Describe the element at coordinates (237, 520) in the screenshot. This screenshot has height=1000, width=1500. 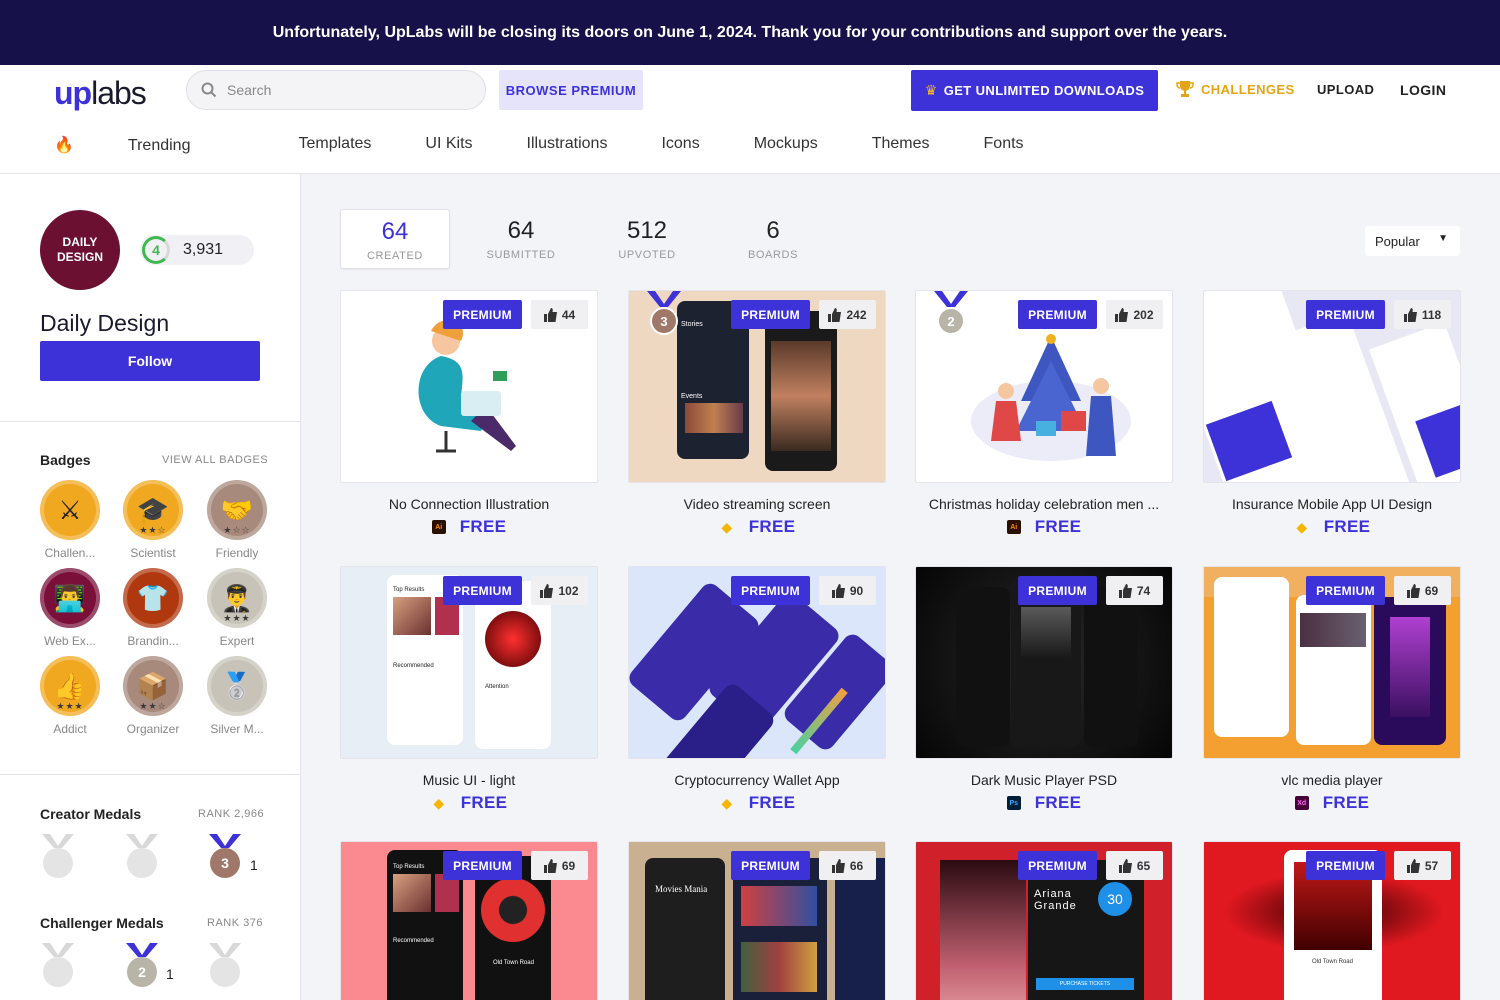
I see `badge-item: 🤝 ★☆☆ Friendly` at that location.